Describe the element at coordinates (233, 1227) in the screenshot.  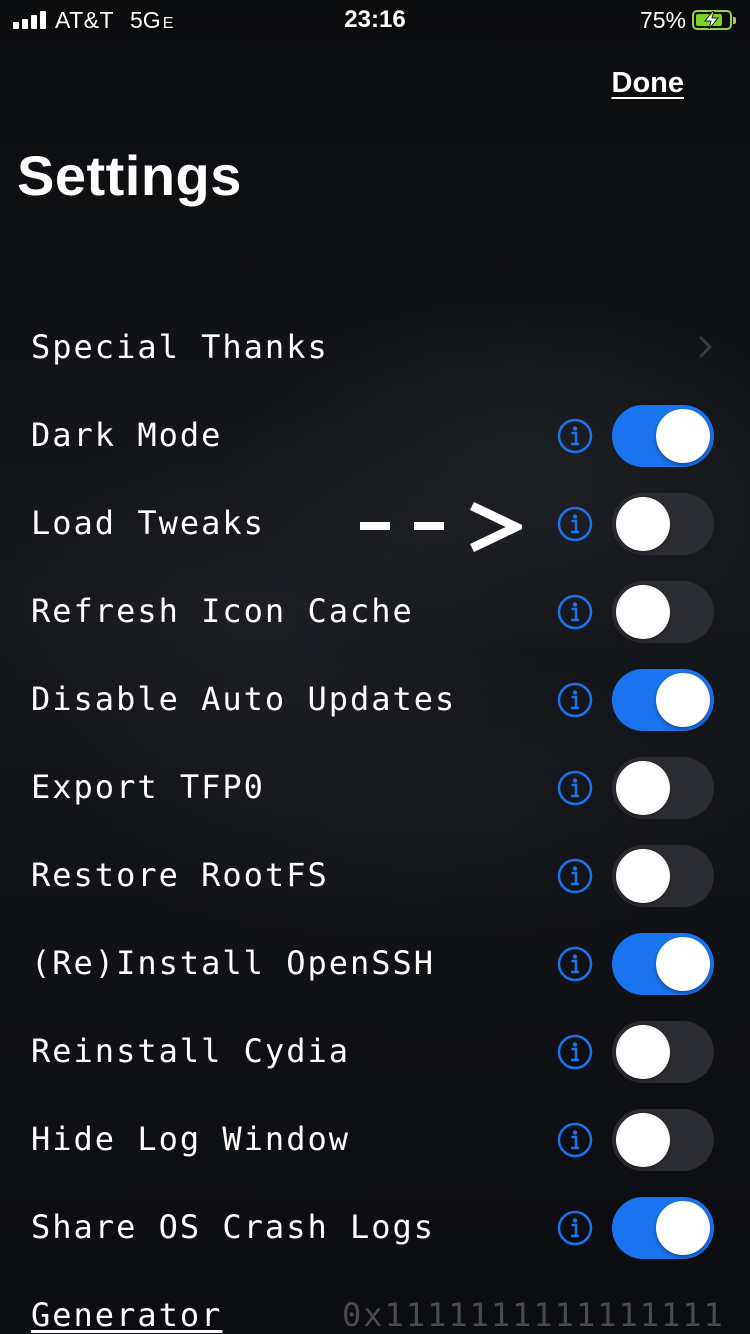
I see `settings-row-label: Share OS Crash Logs` at that location.